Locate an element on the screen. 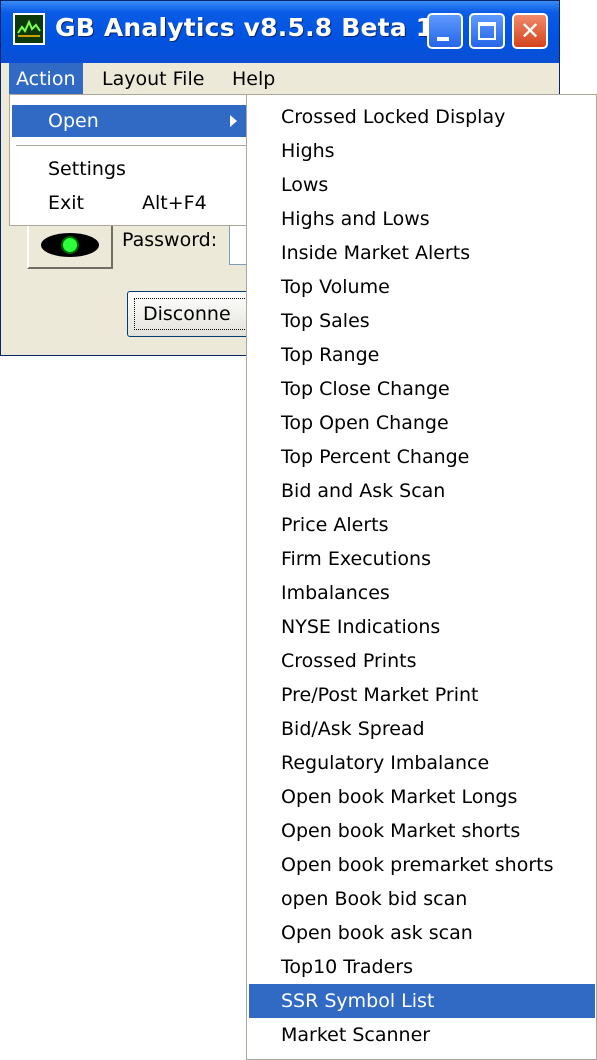 The width and height of the screenshot is (597, 1060). submenu-item: Lows is located at coordinates (422, 185).